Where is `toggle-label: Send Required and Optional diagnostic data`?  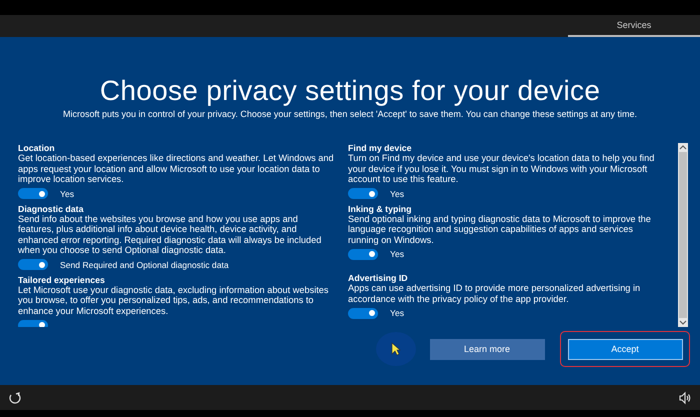 toggle-label: Send Required and Optional diagnostic data is located at coordinates (144, 265).